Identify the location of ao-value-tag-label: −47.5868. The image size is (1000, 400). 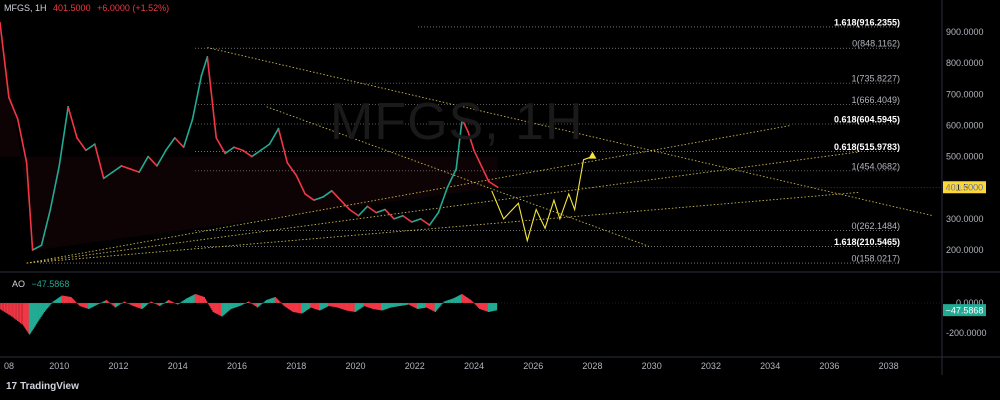
(965, 311).